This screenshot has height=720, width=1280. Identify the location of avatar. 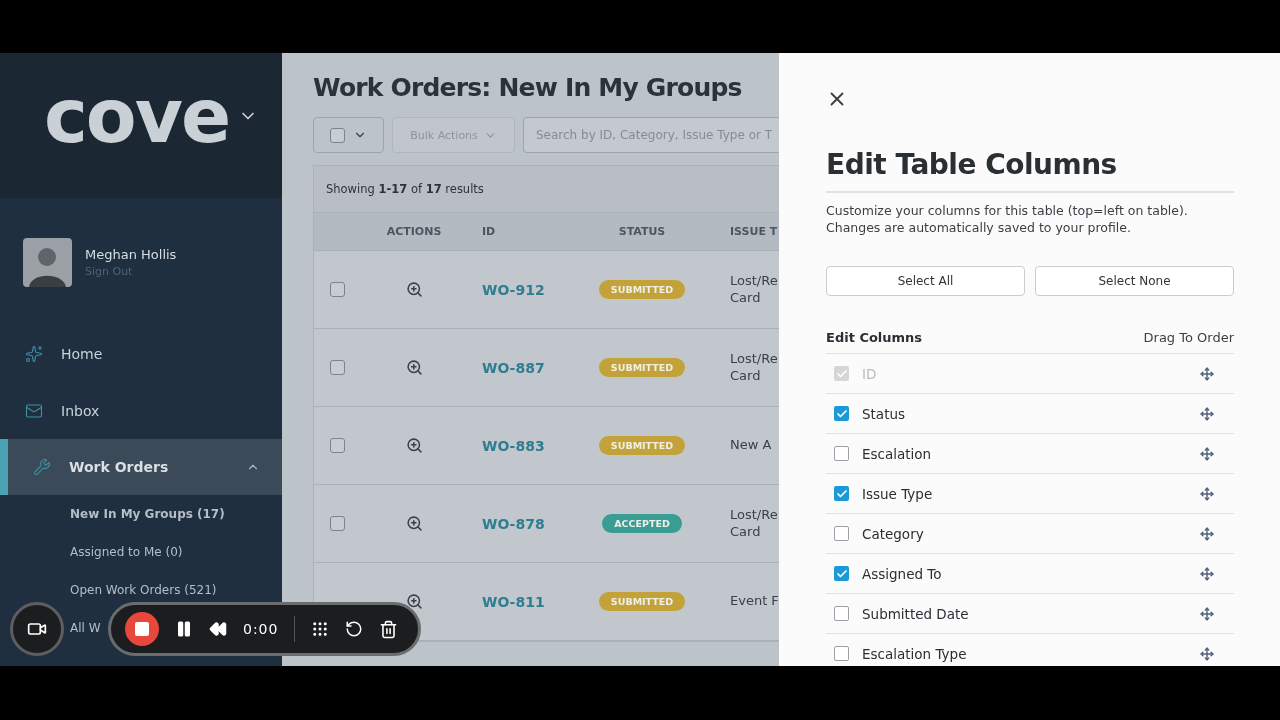
(47, 262).